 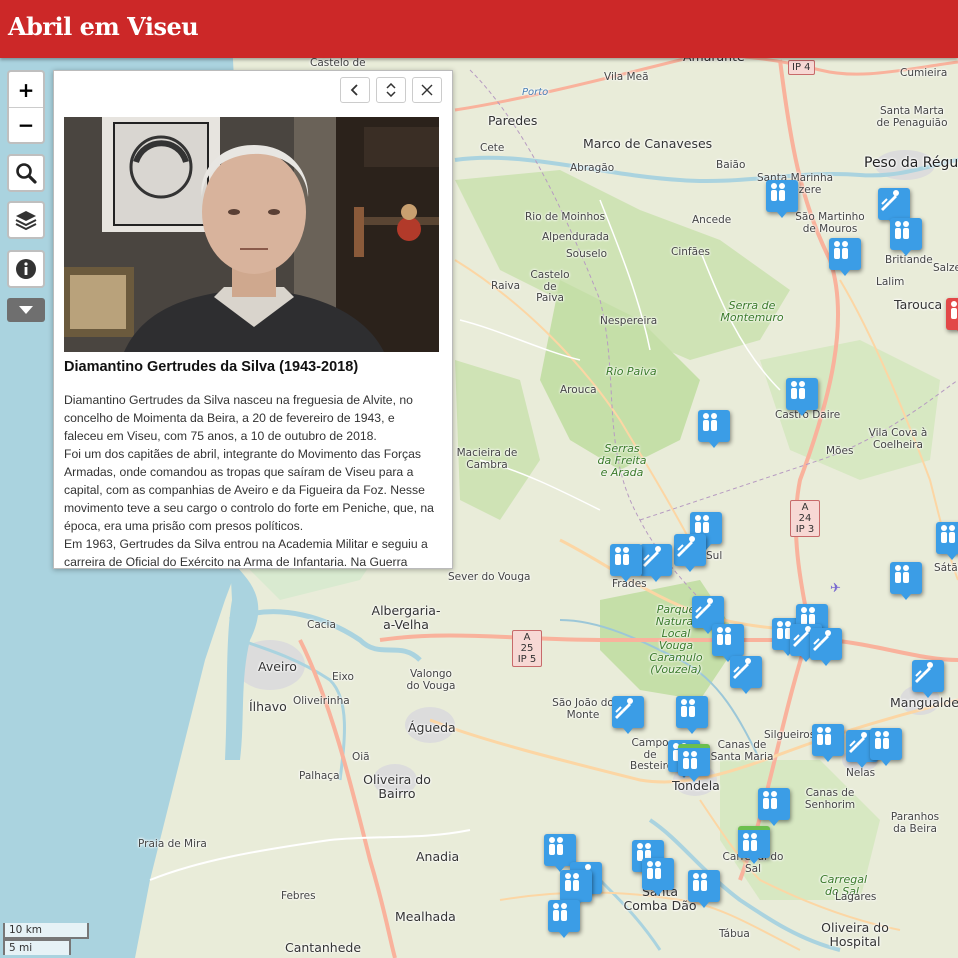 What do you see at coordinates (924, 702) in the screenshot?
I see `place-label: Mangualde` at bounding box center [924, 702].